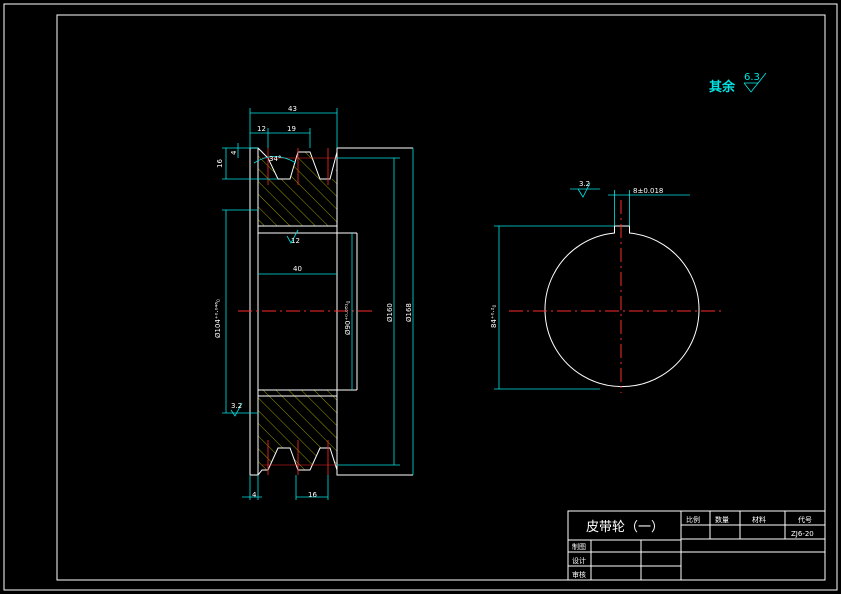  I want to click on draw-label: 制图, so click(579, 546).